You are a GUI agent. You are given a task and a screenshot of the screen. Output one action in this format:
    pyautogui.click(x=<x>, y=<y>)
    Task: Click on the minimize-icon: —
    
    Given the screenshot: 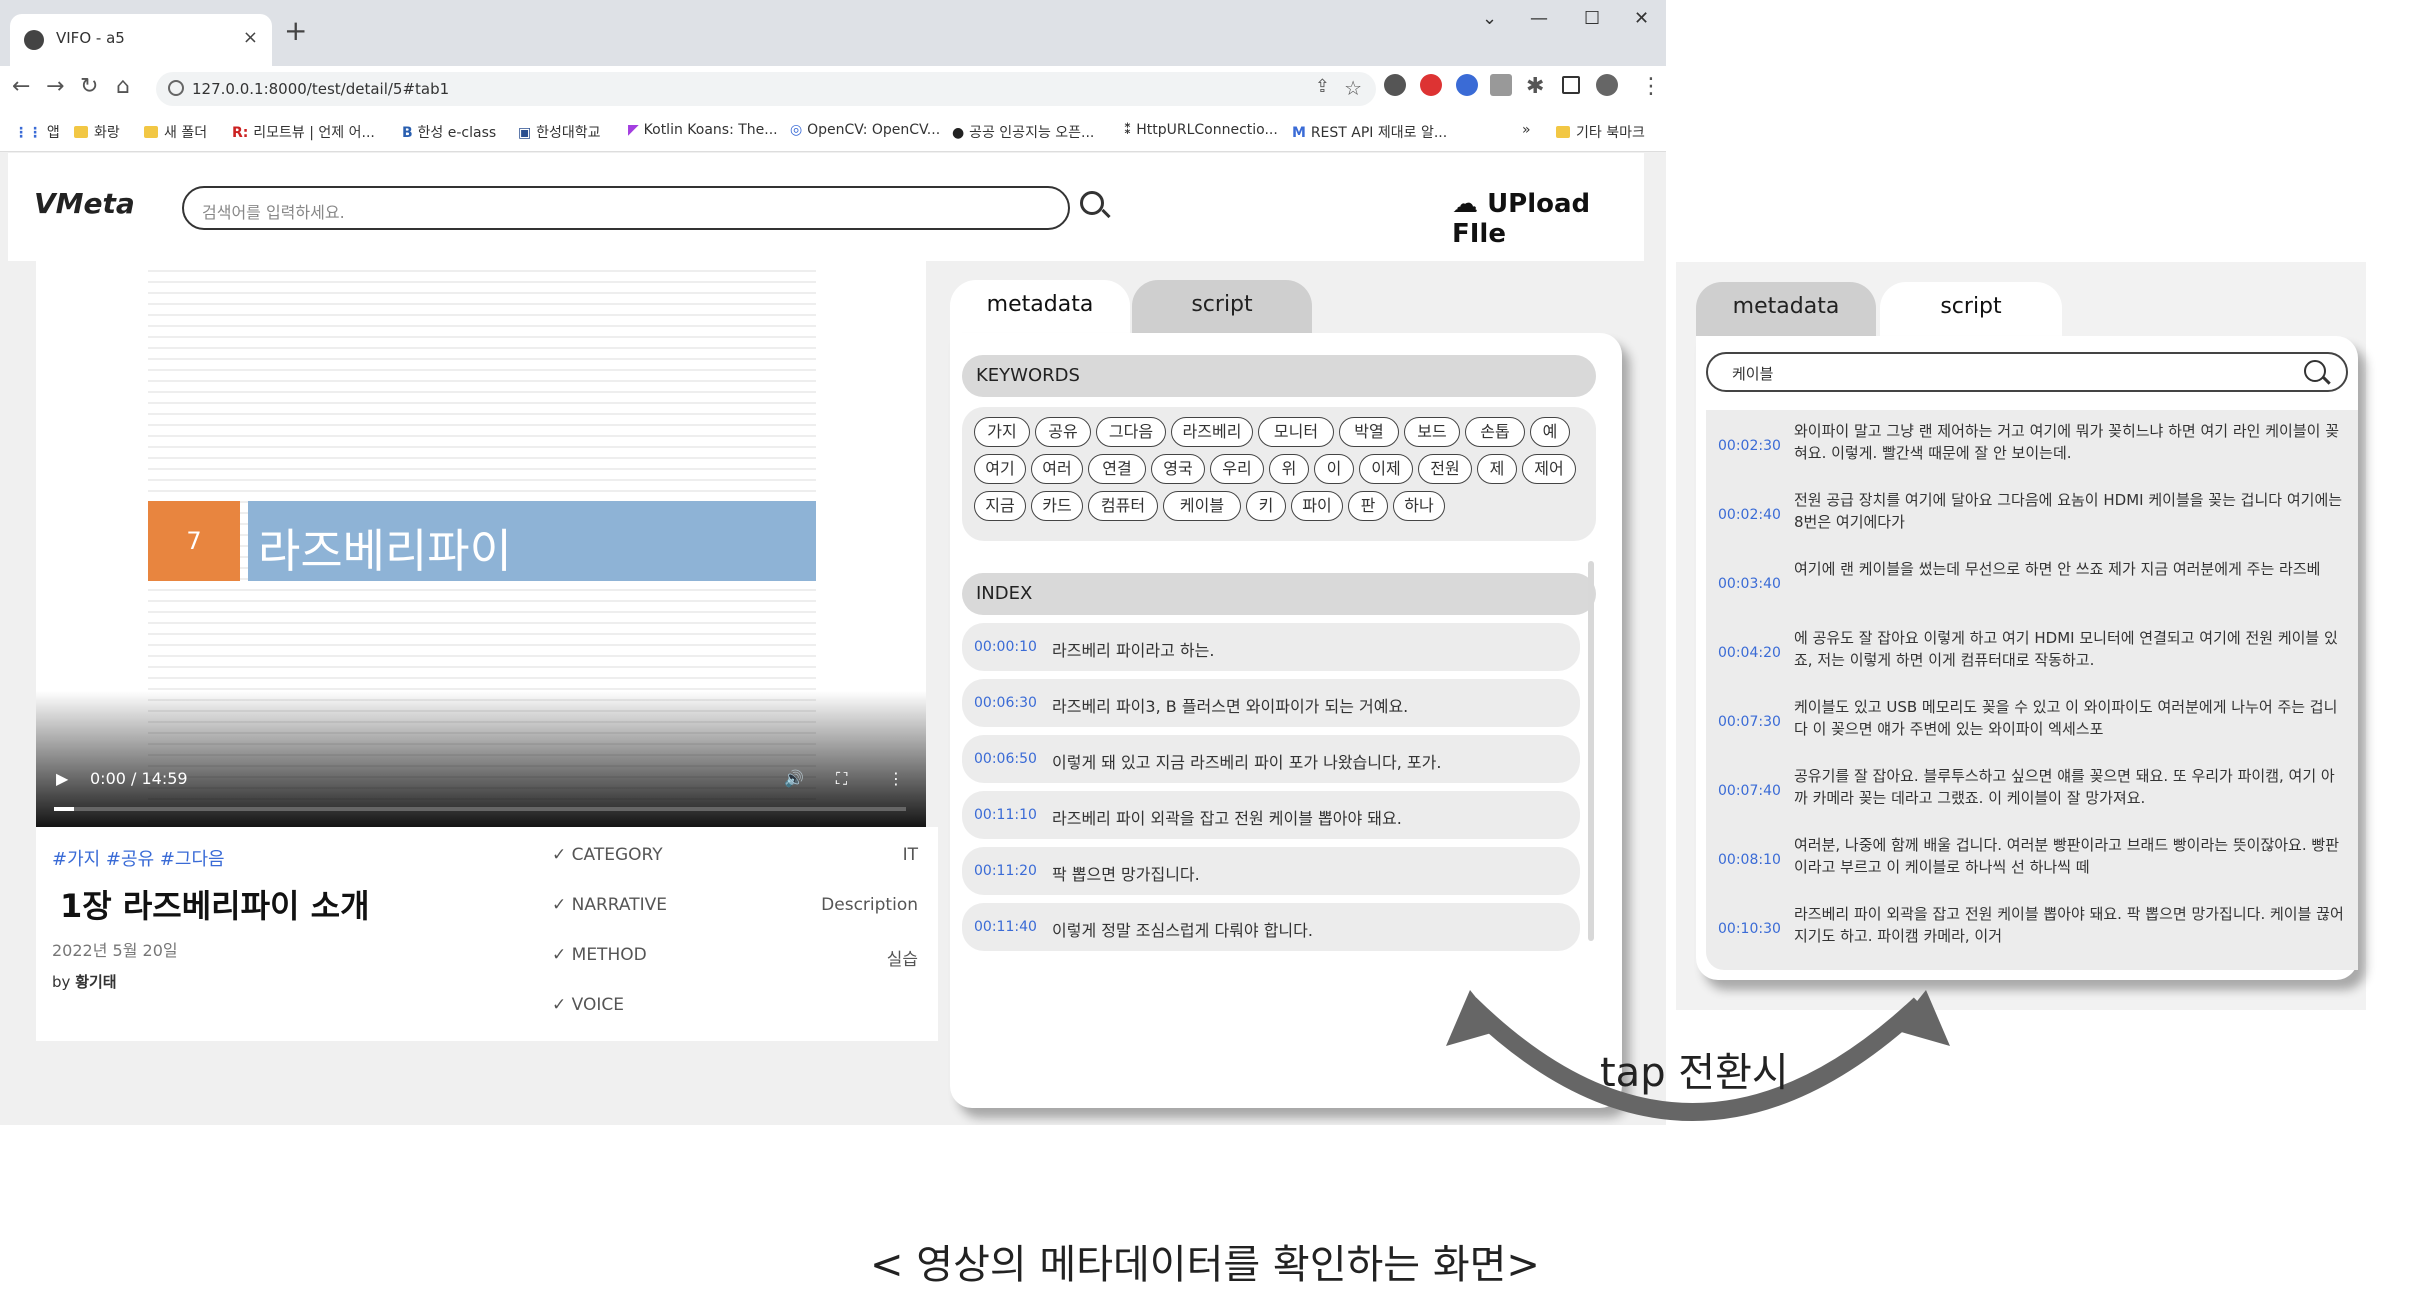 What is the action you would take?
    pyautogui.click(x=1539, y=18)
    